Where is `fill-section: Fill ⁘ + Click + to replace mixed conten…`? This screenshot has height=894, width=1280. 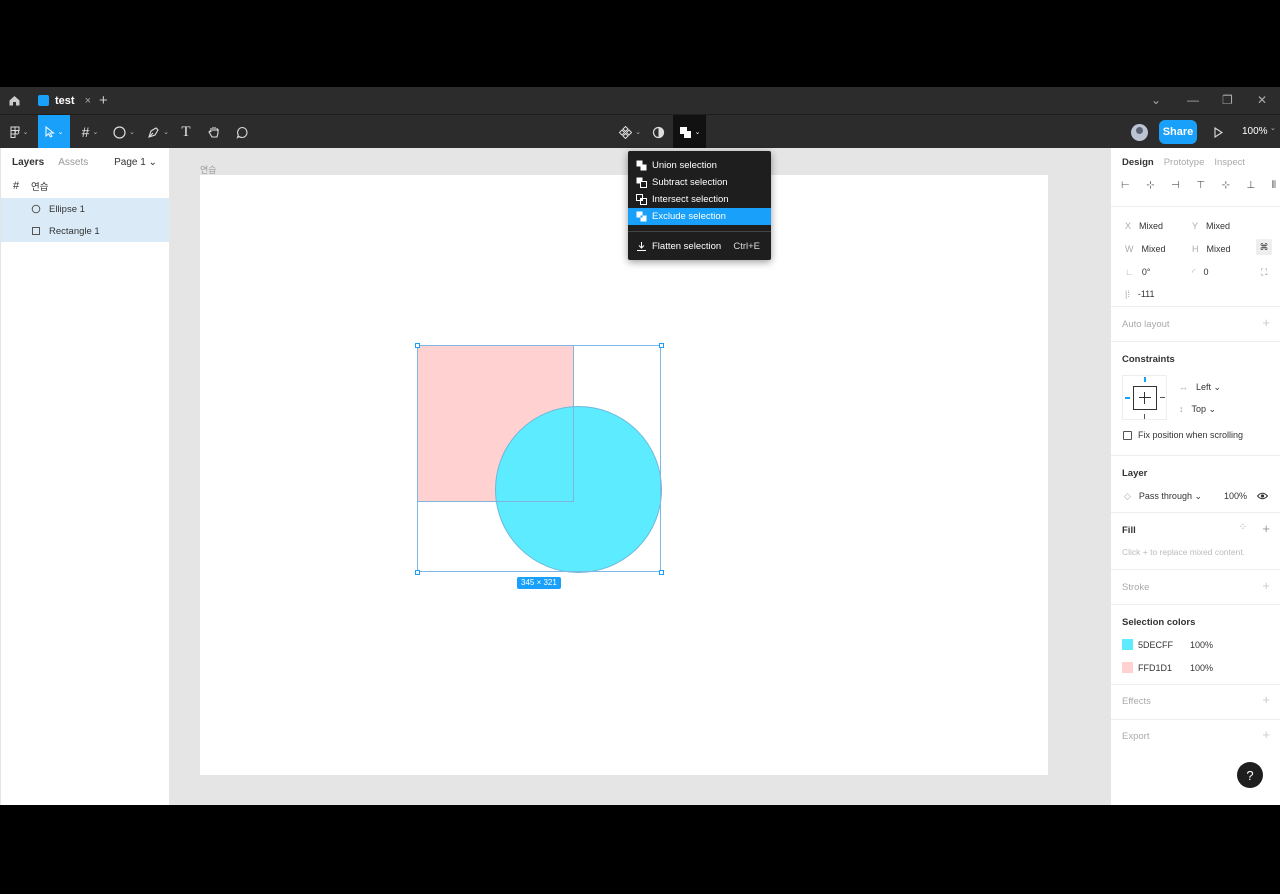
fill-section: Fill ⁘ + Click + to replace mixed conten… is located at coordinates (1195, 540).